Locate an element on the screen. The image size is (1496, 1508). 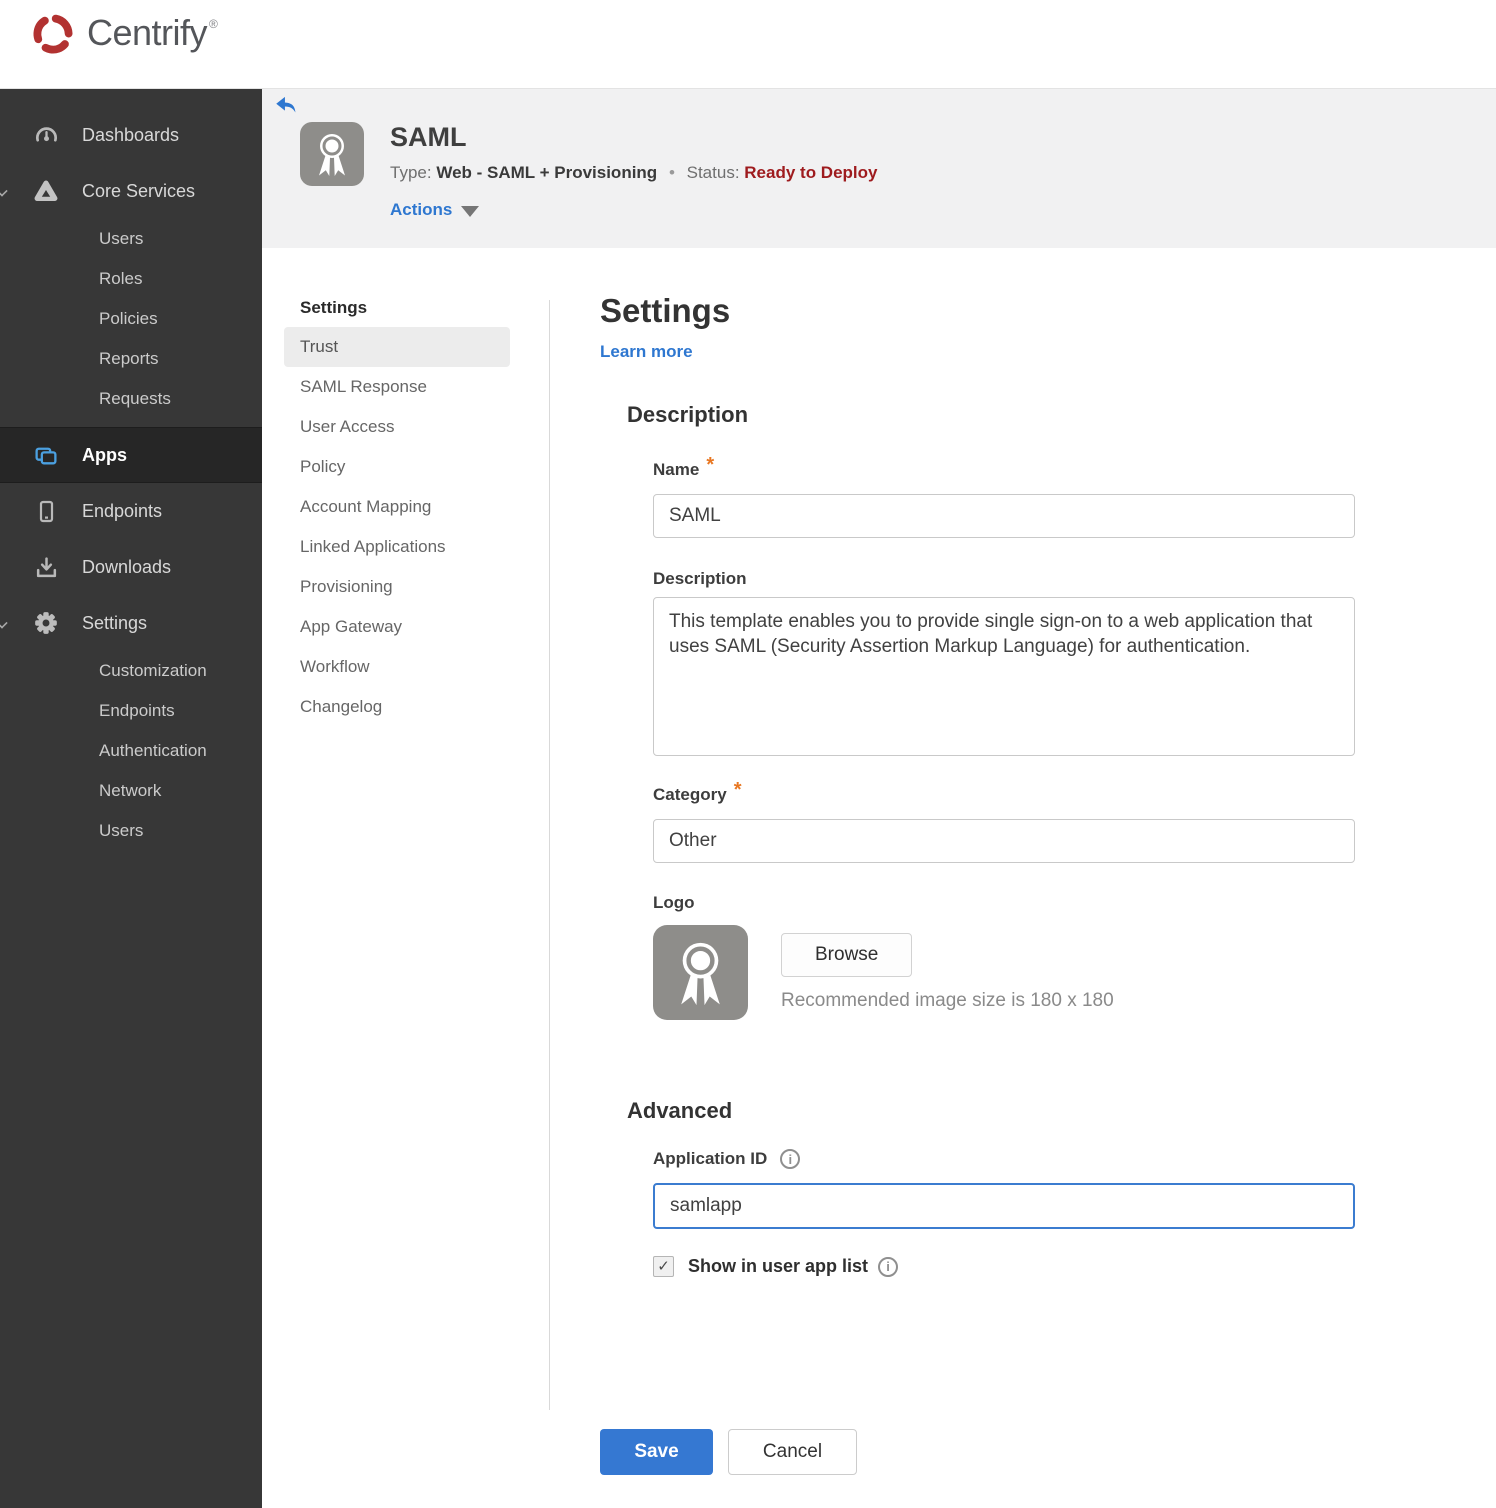
caret-down-icon is located at coordinates (470, 211).